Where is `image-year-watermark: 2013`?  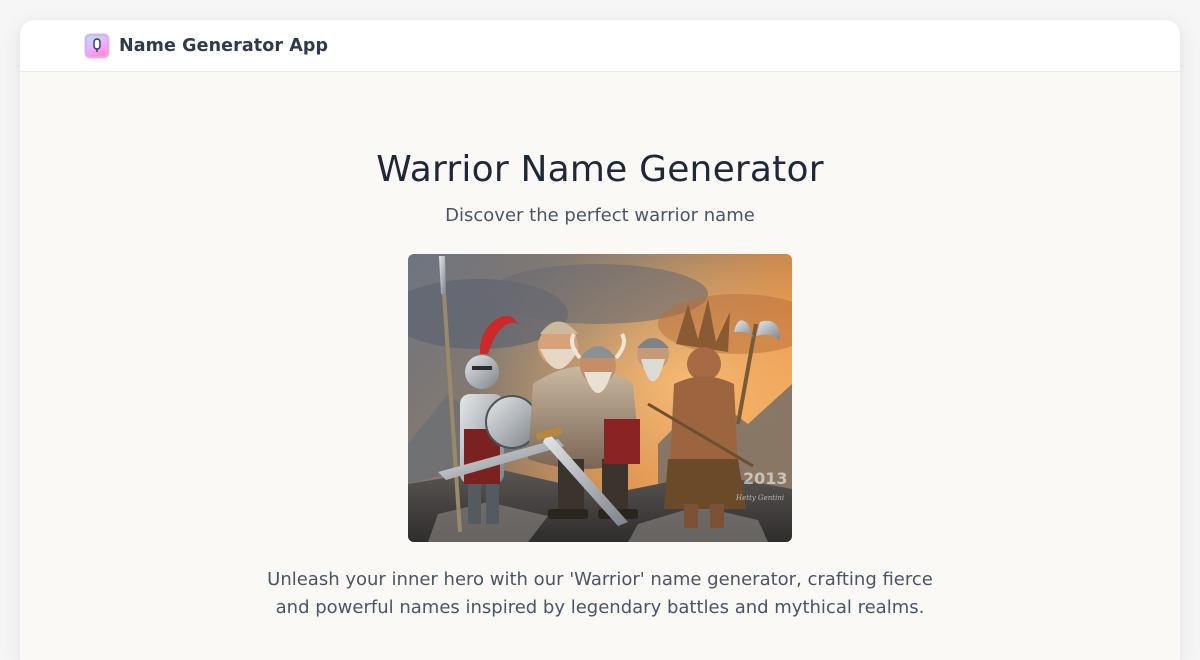
image-year-watermark: 2013 is located at coordinates (765, 478).